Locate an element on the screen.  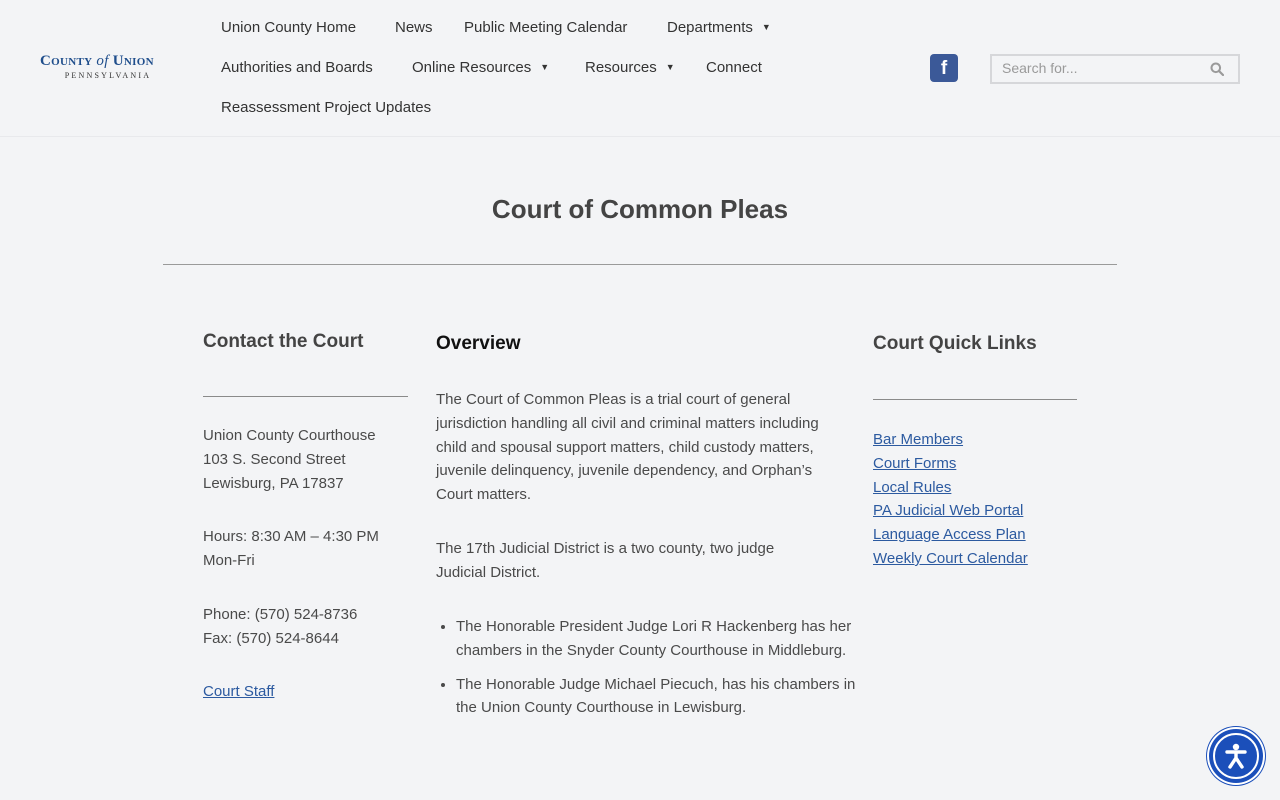
logo-state: PENNSYLVANIA is located at coordinates (108, 75).